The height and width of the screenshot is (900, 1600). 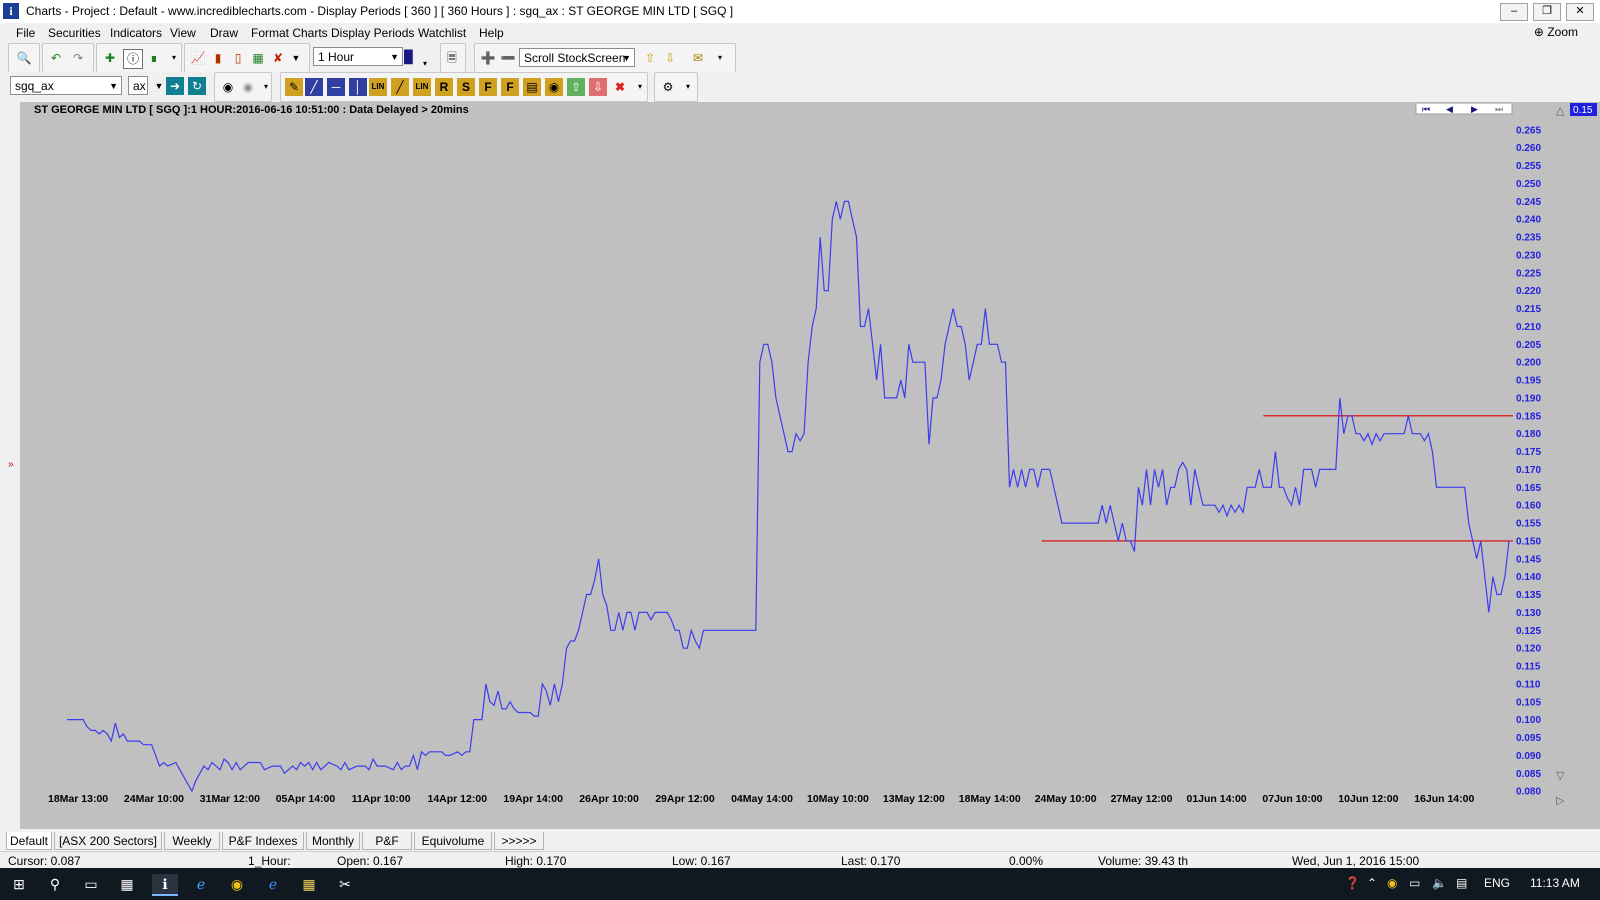 I want to click on group-overflow-icon-3: ▾, so click(x=720, y=58).